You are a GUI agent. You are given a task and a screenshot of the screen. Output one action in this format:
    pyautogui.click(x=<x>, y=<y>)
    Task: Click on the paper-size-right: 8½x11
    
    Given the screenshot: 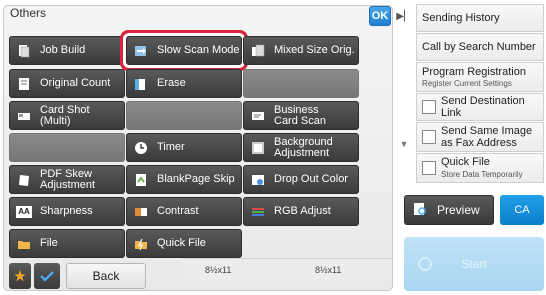 What is the action you would take?
    pyautogui.click(x=328, y=270)
    